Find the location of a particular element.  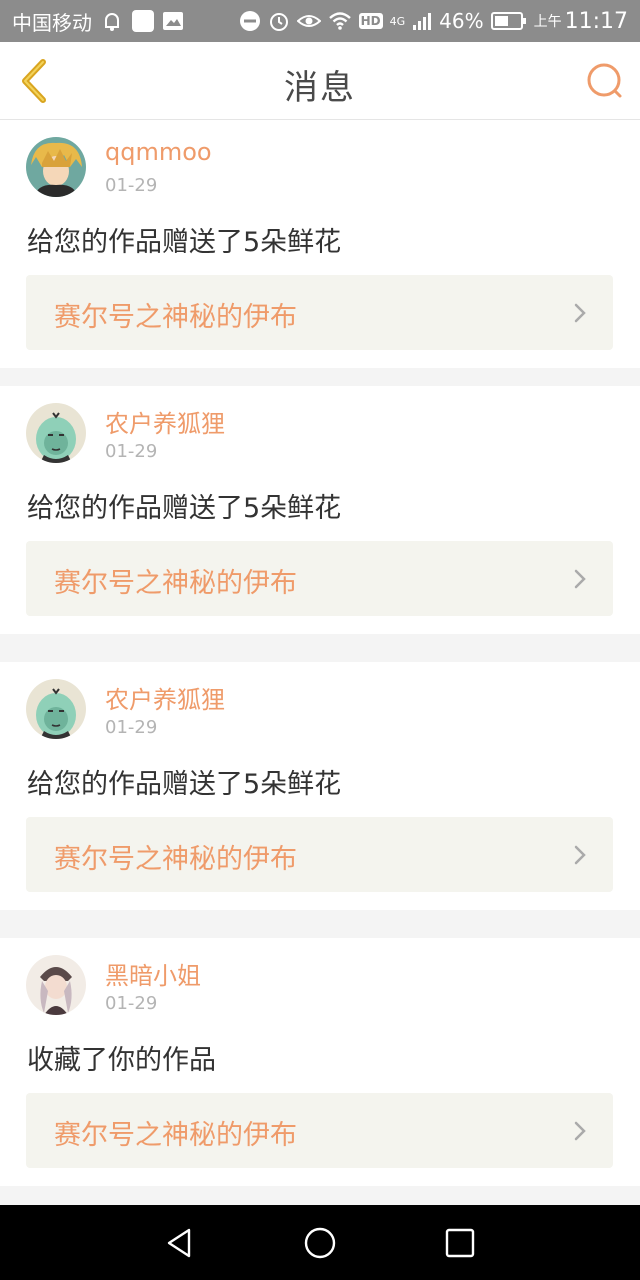

circle-home-icon is located at coordinates (320, 1242).